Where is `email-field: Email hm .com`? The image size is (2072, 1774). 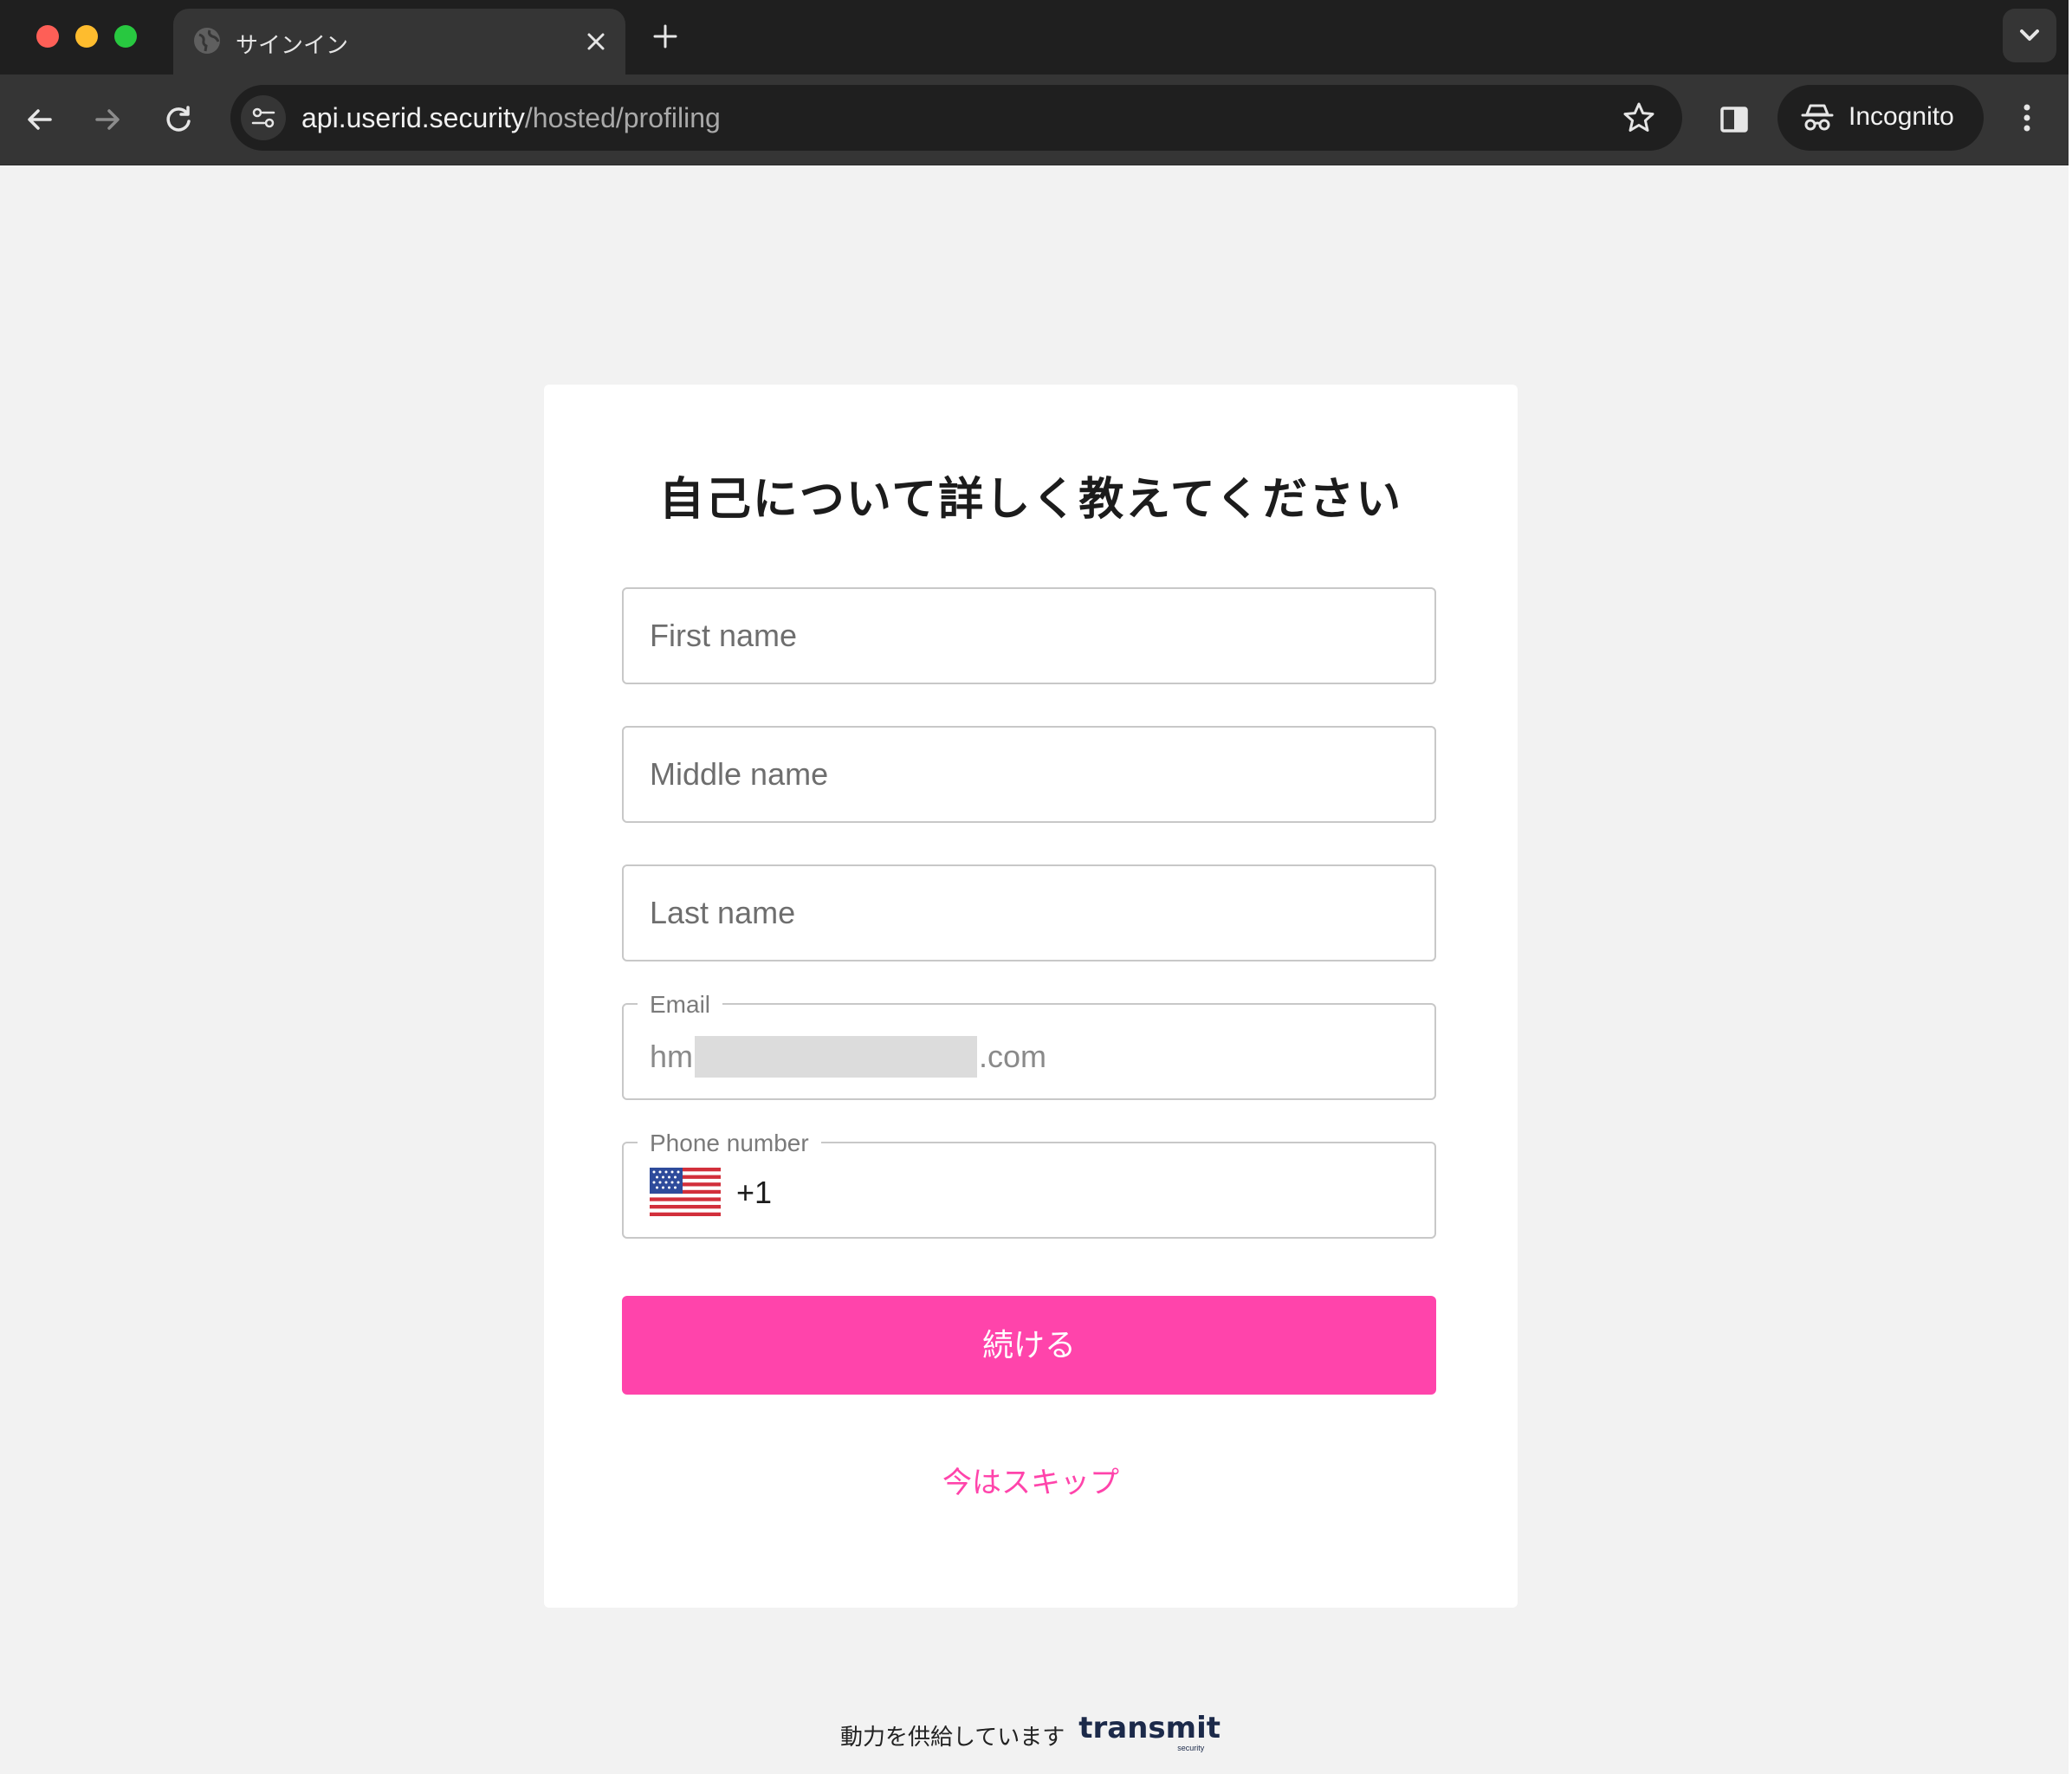
email-field: Email hm .com is located at coordinates (1029, 1045).